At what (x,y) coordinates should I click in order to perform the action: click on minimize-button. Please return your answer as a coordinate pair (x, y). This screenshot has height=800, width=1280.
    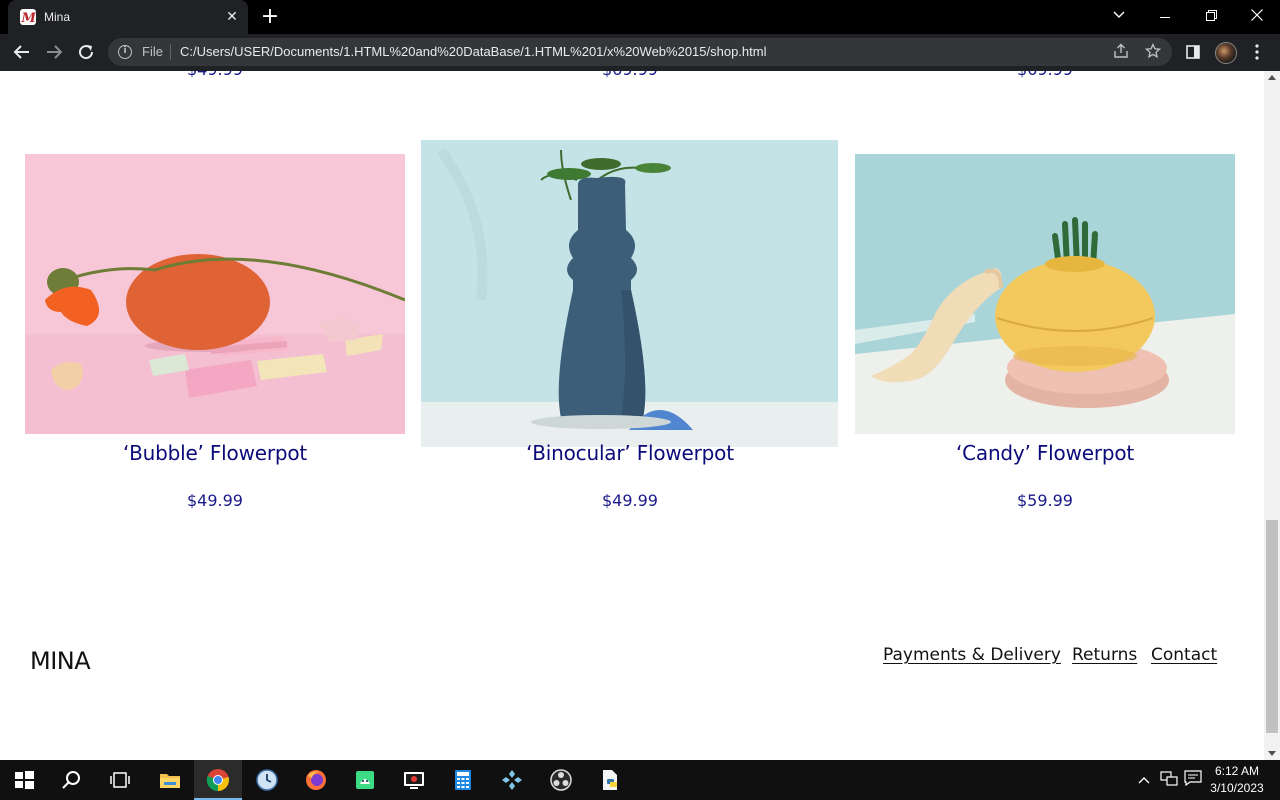
    Looking at the image, I should click on (1165, 15).